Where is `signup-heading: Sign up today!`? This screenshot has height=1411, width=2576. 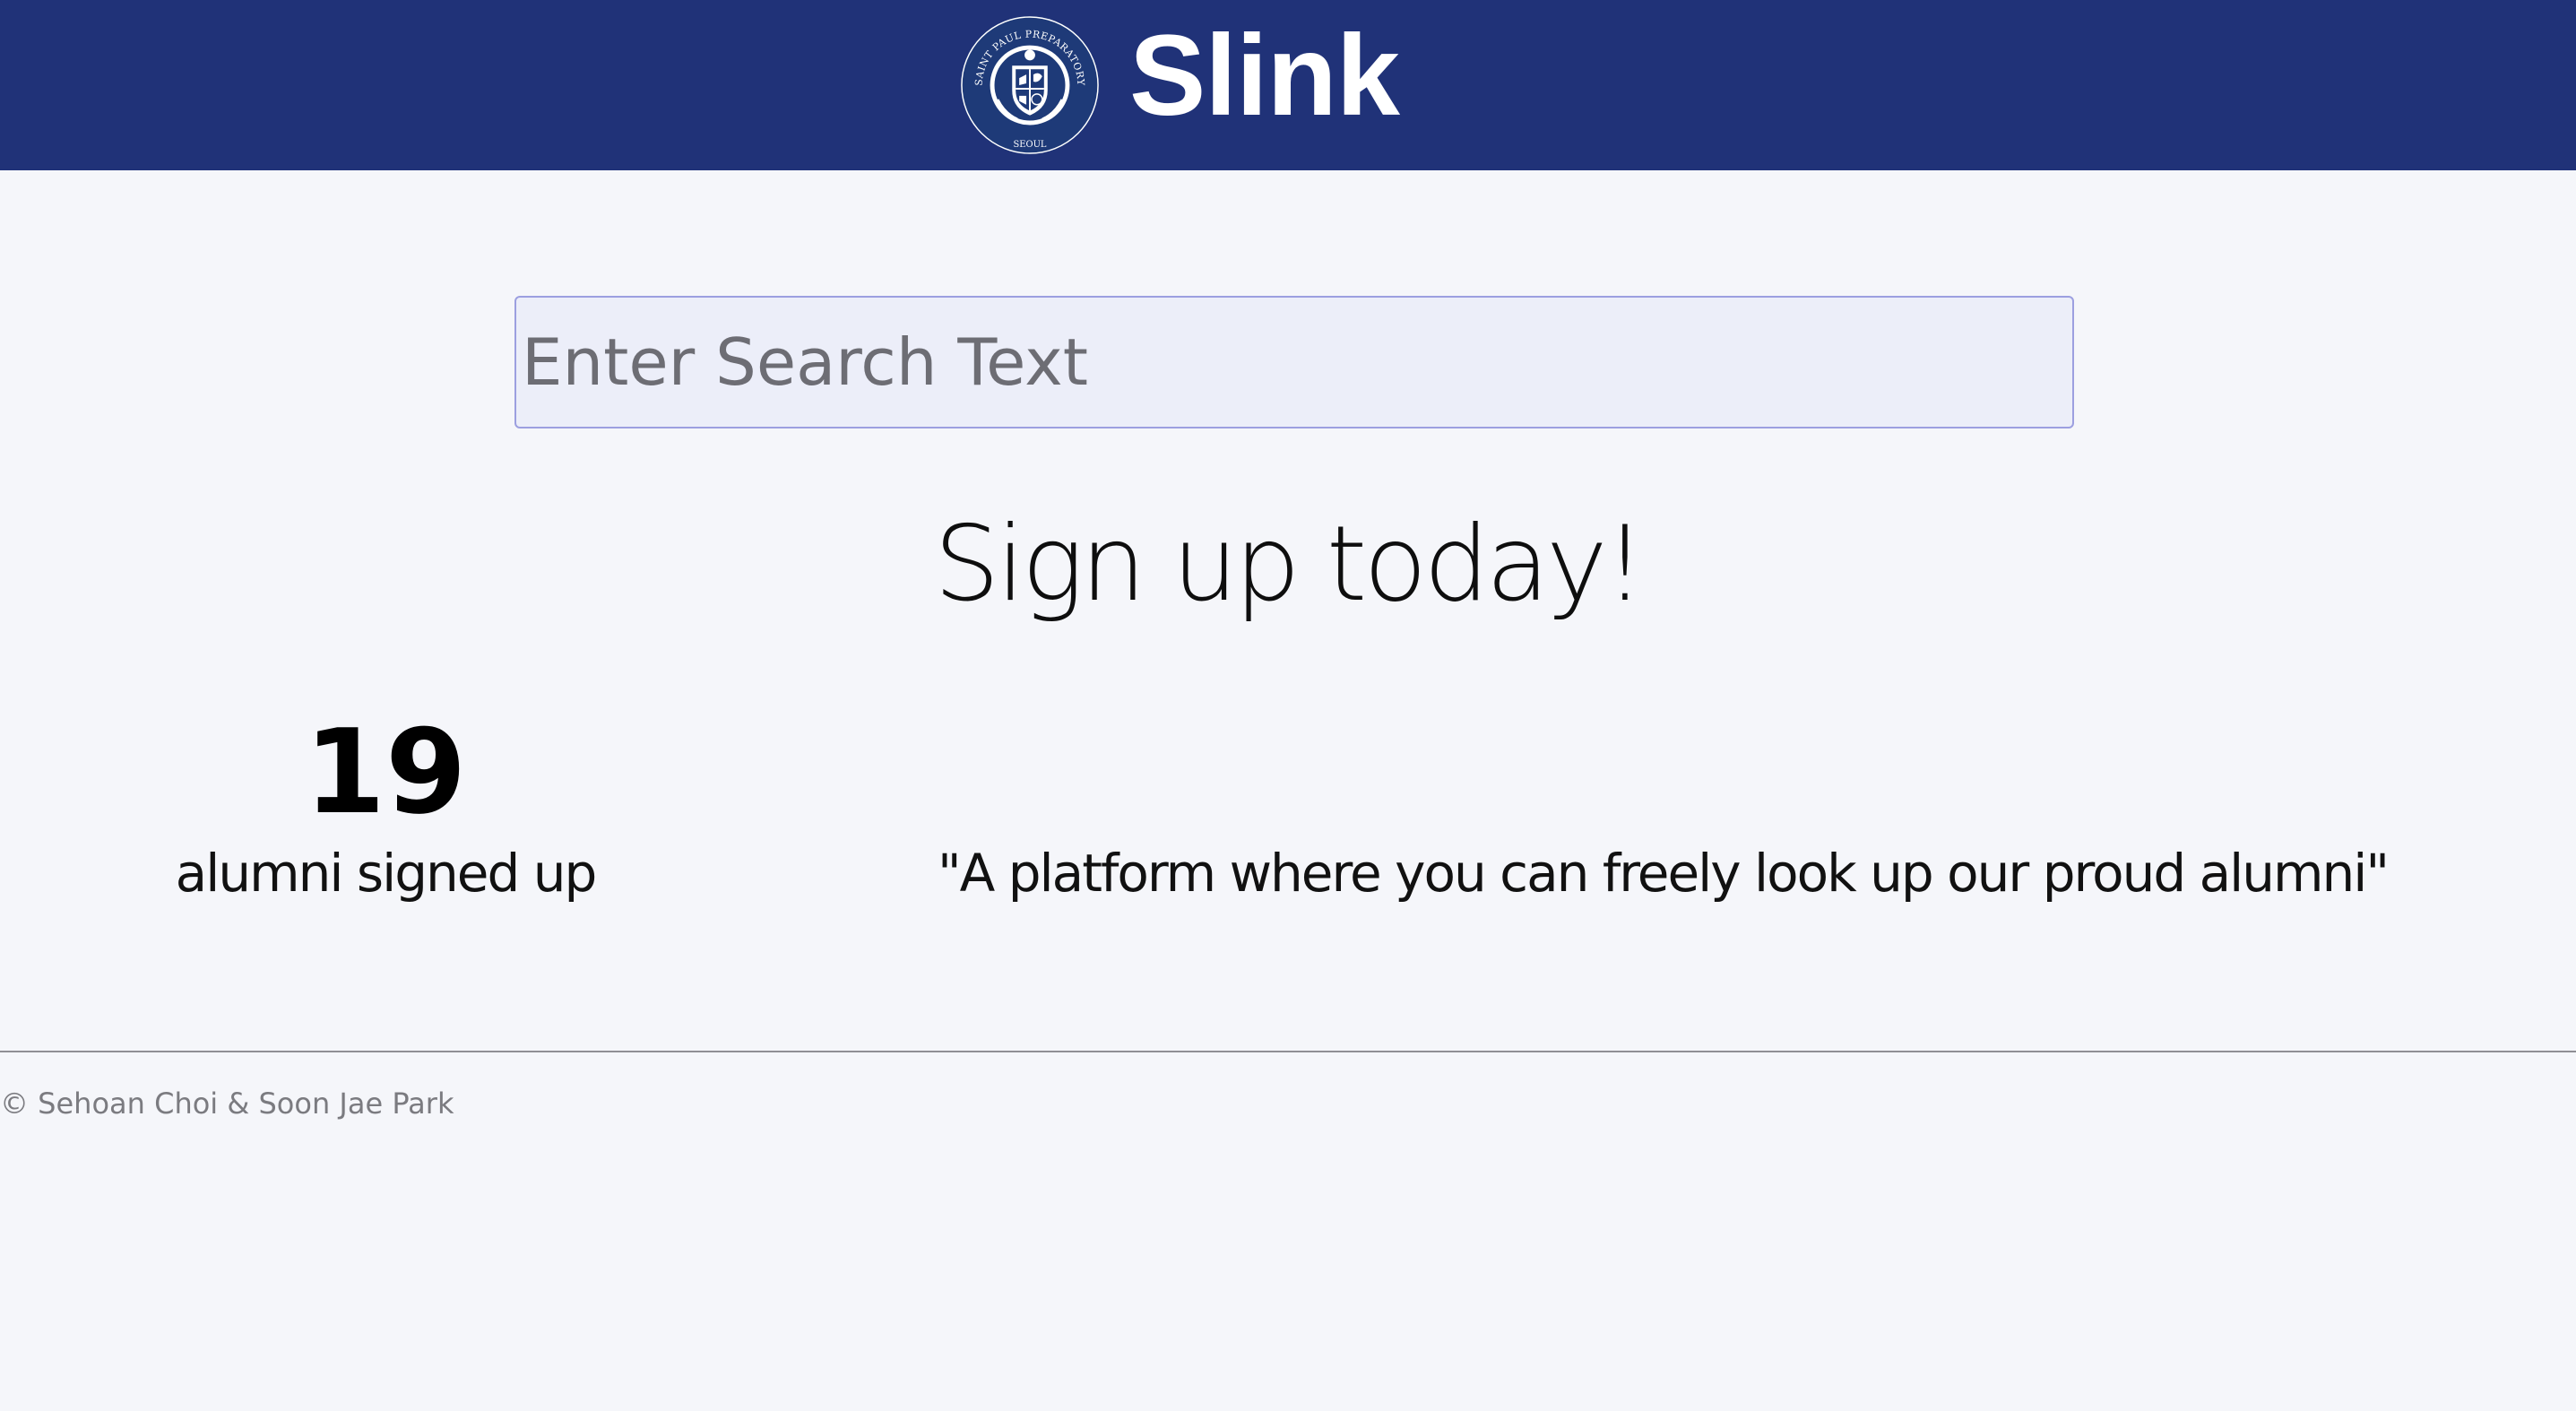
signup-heading: Sign up today! is located at coordinates (1289, 564).